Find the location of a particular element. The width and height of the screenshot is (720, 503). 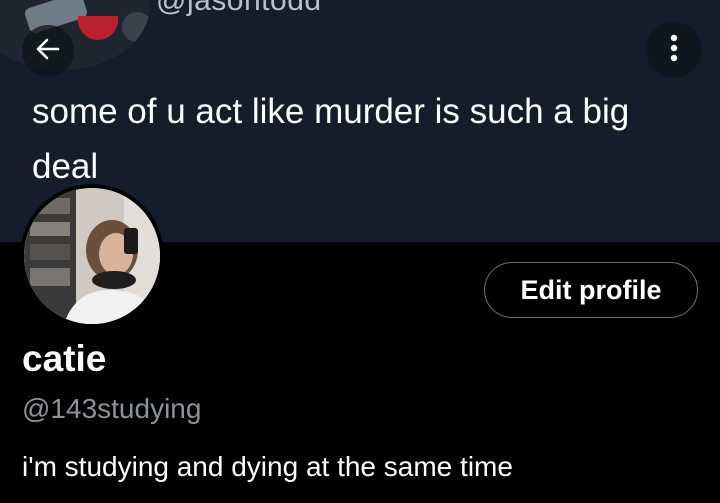

arrow-left-icon is located at coordinates (48, 51).